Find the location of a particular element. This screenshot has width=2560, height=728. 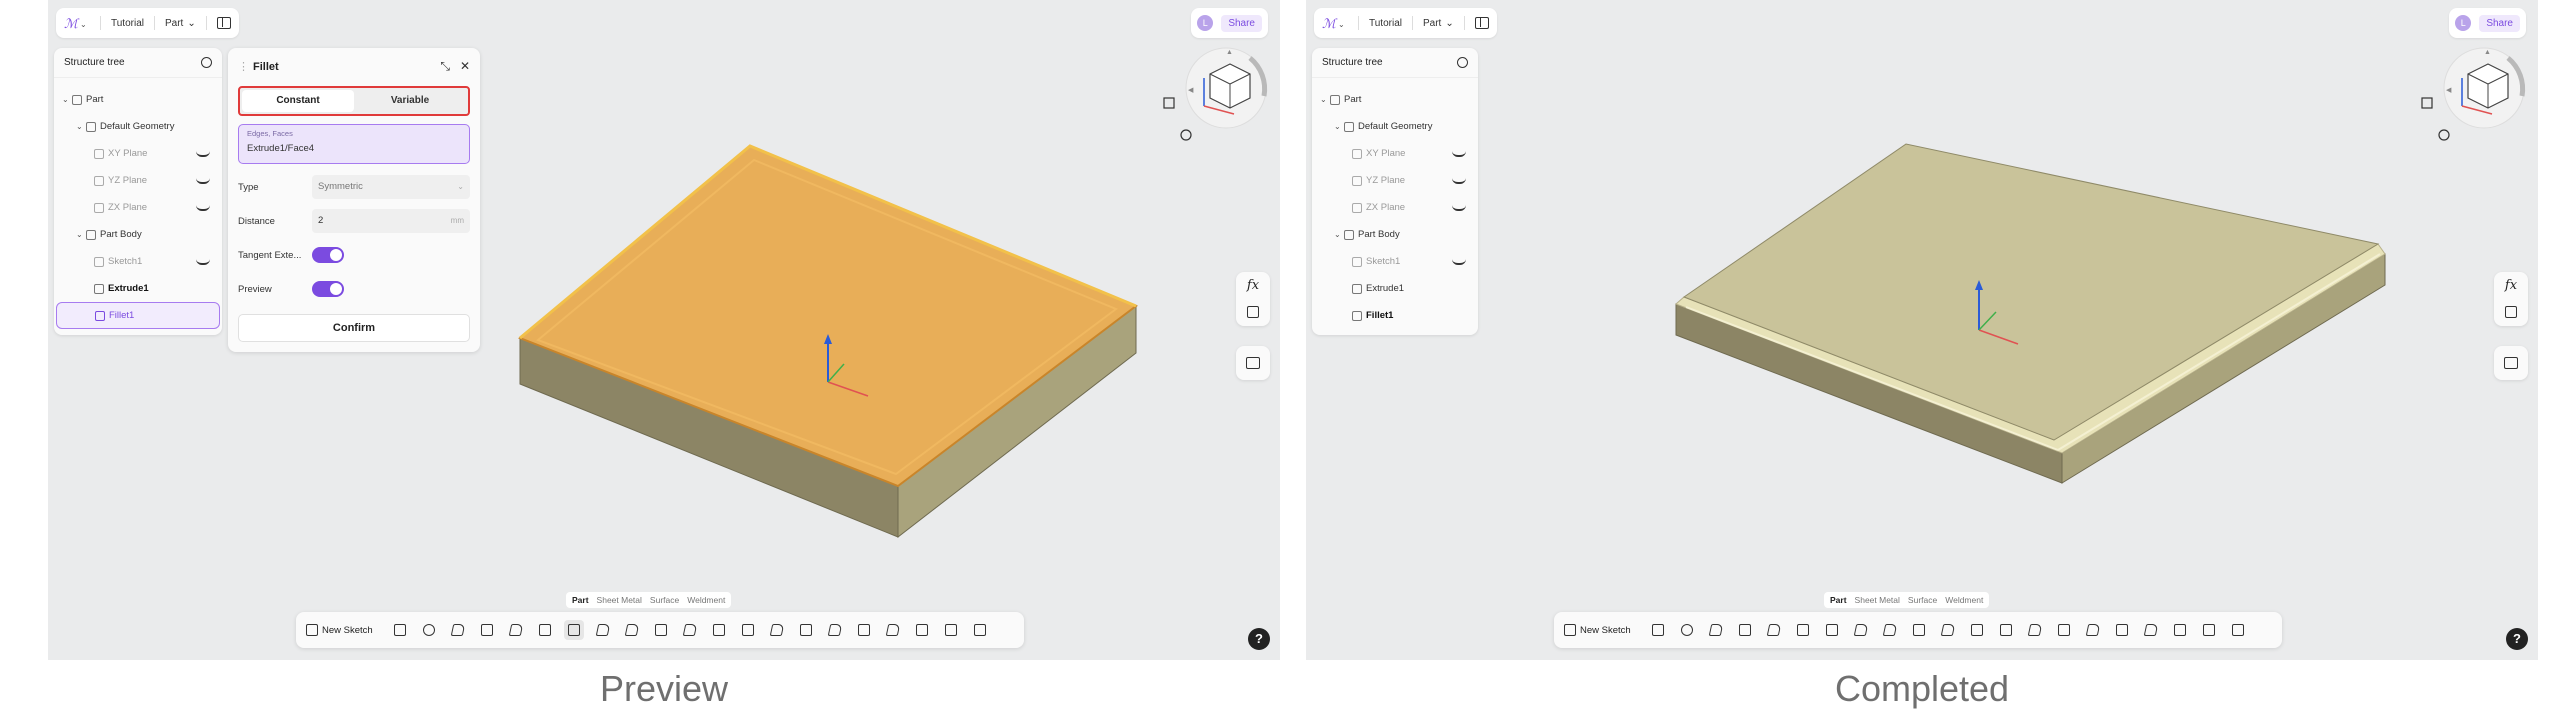

pin-icon: ⤡ is located at coordinates (445, 66).